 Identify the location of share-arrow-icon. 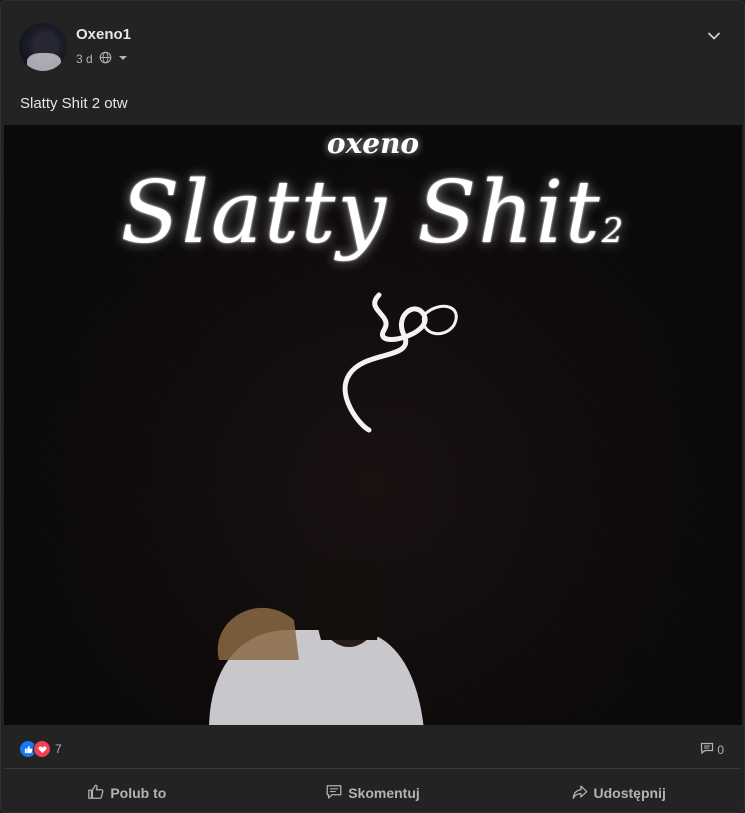
(580, 793).